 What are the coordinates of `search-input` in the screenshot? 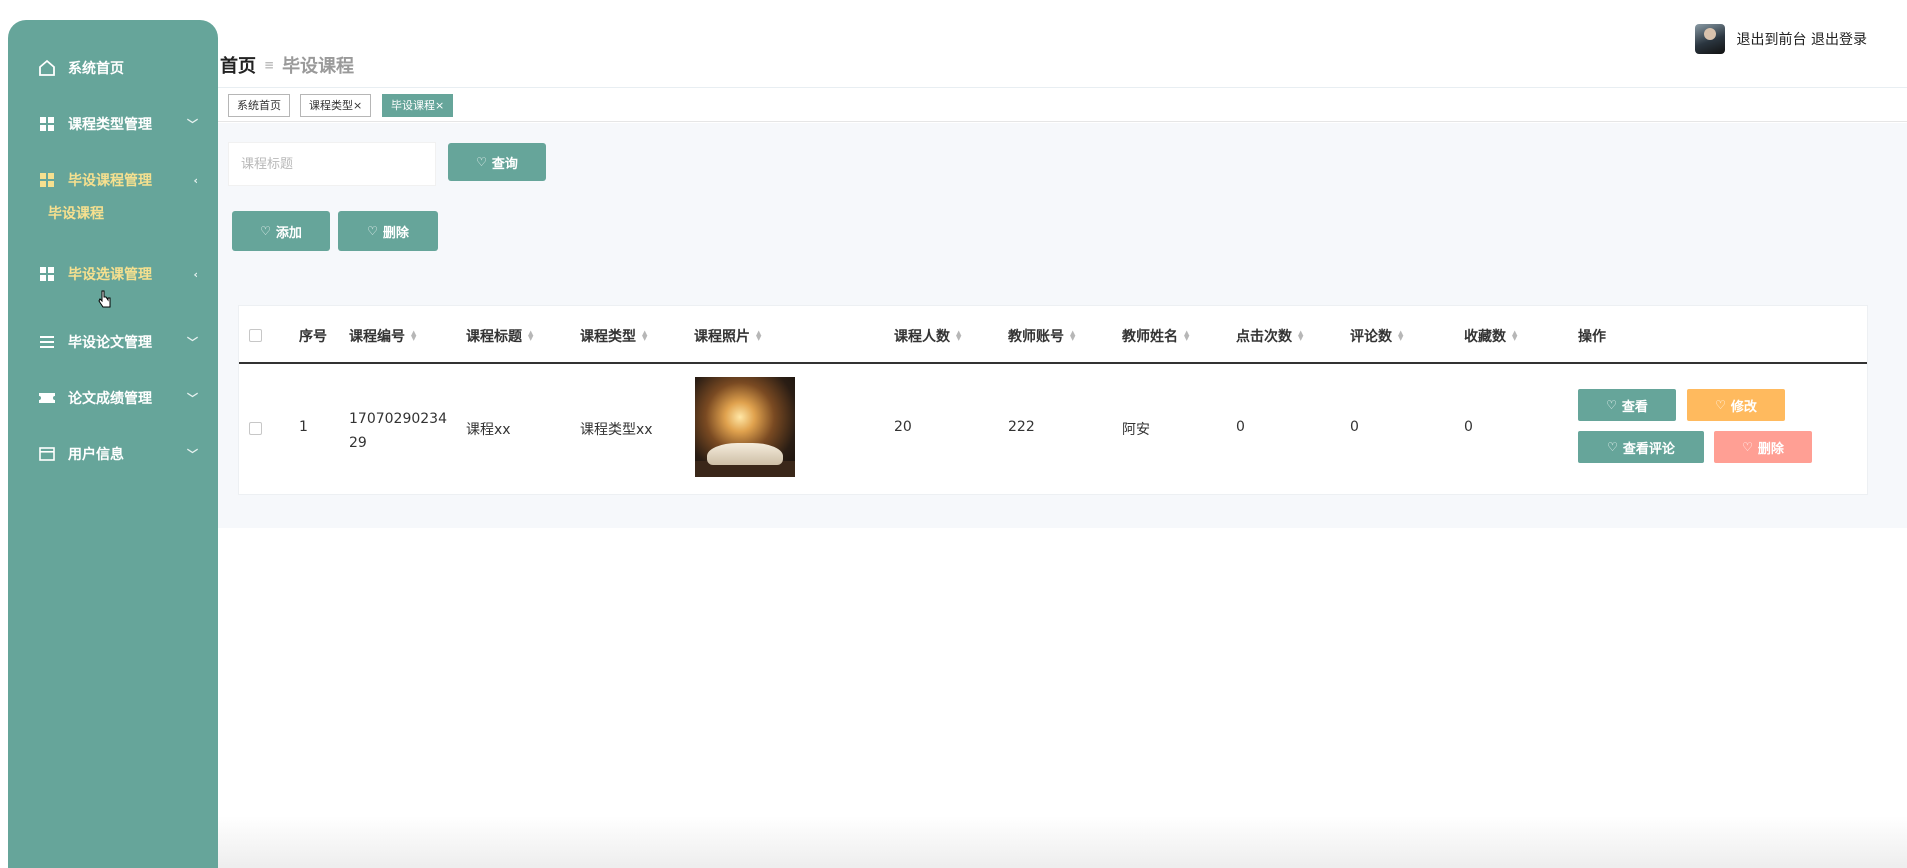 It's located at (332, 164).